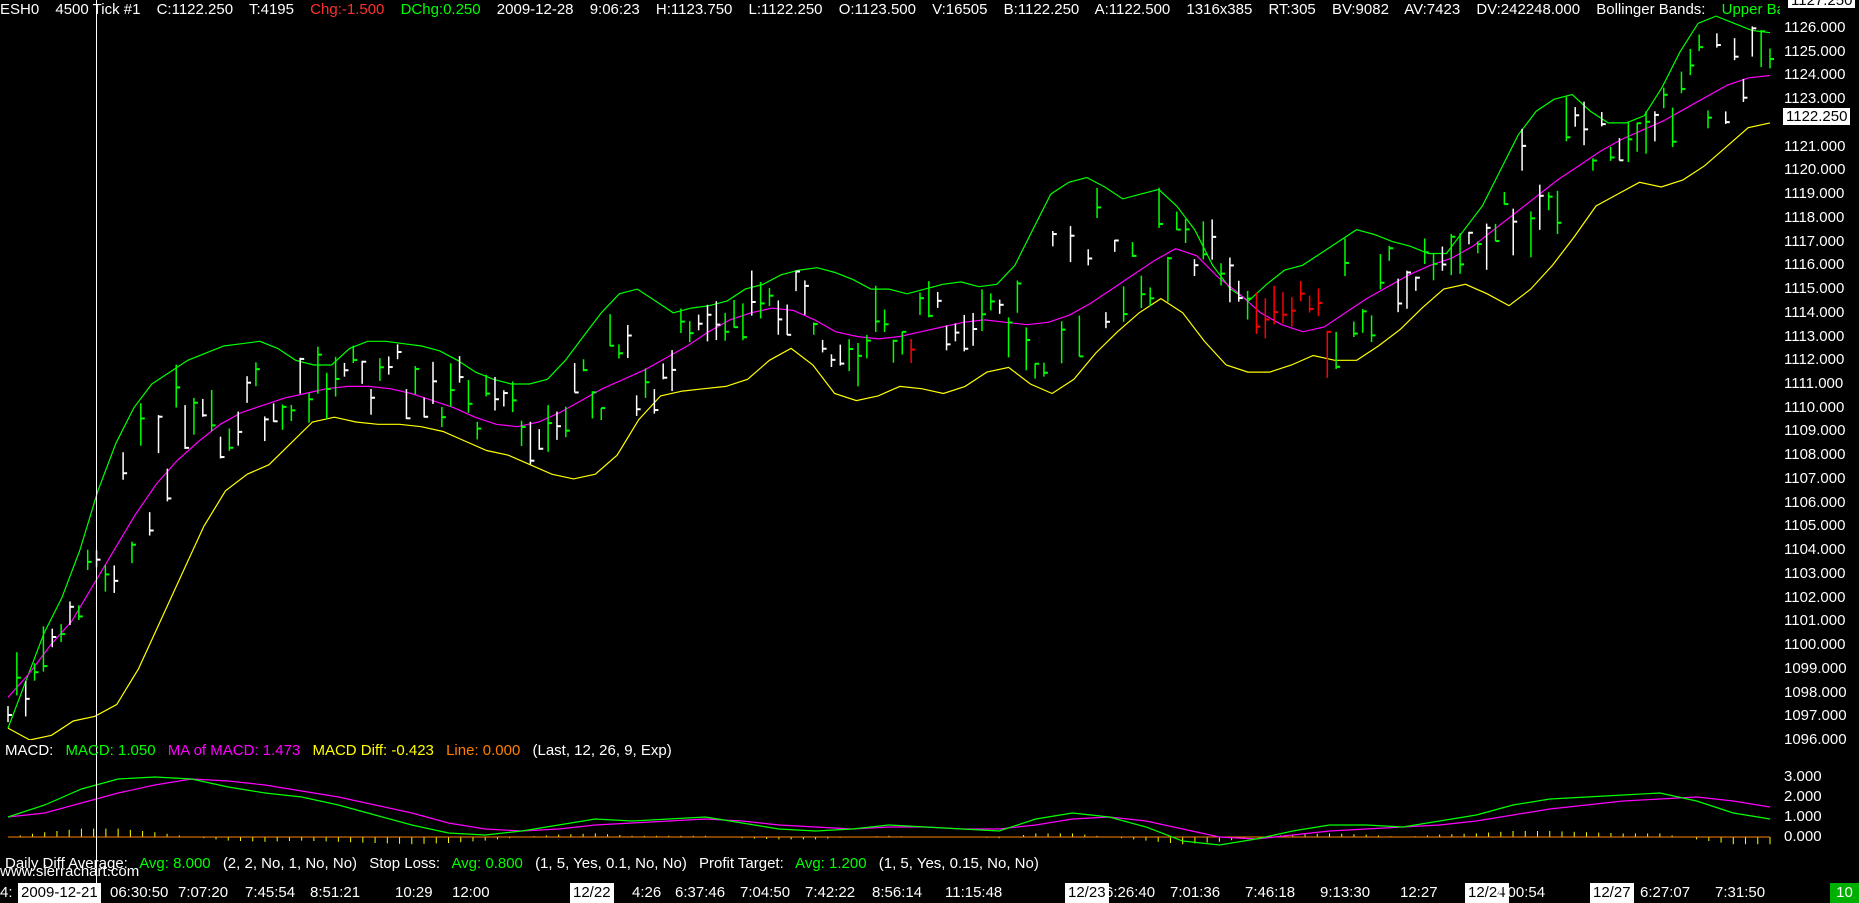 This screenshot has height=903, width=1859. Describe the element at coordinates (270, 892) in the screenshot. I see `time-axis-label: 7:45:54` at that location.